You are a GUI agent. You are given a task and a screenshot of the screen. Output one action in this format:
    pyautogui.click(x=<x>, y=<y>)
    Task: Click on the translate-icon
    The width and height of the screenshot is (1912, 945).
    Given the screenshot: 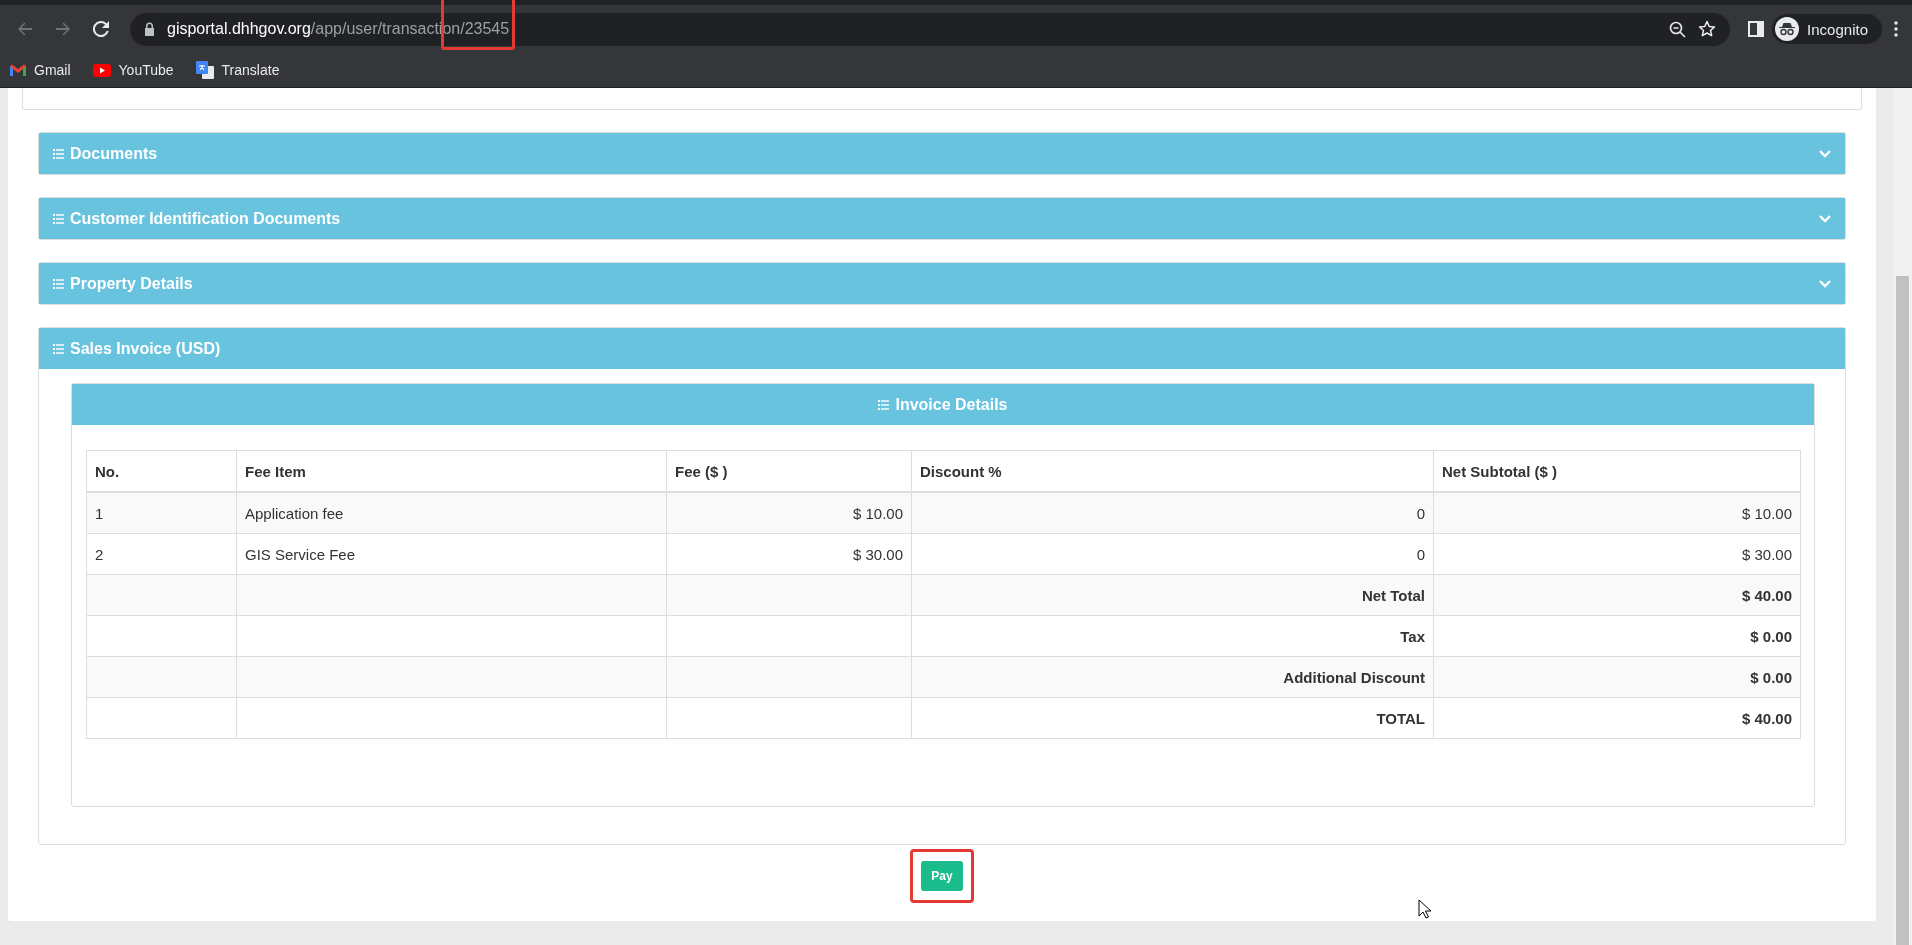 What is the action you would take?
    pyautogui.click(x=204, y=70)
    